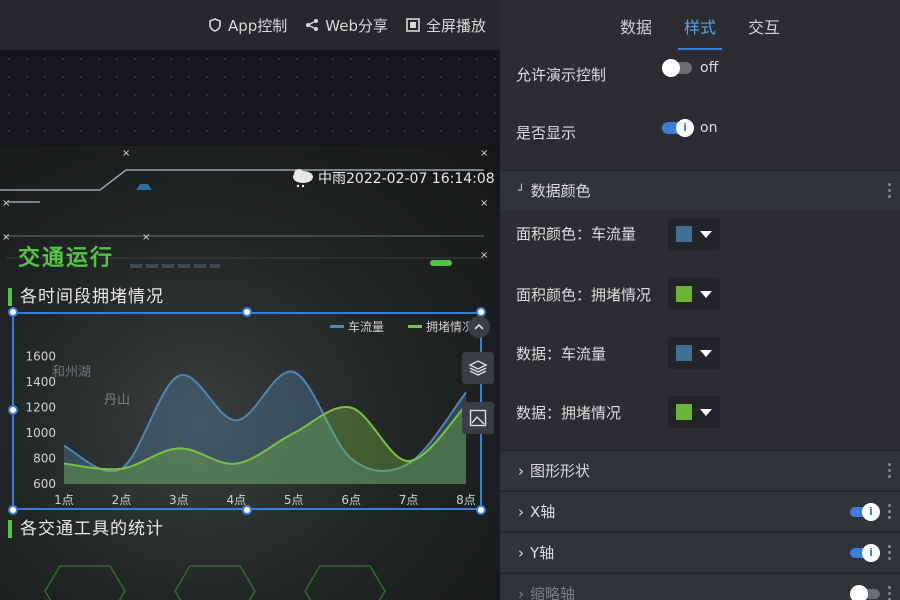  What do you see at coordinates (294, 500) in the screenshot?
I see `x-tick-label: 5点` at bounding box center [294, 500].